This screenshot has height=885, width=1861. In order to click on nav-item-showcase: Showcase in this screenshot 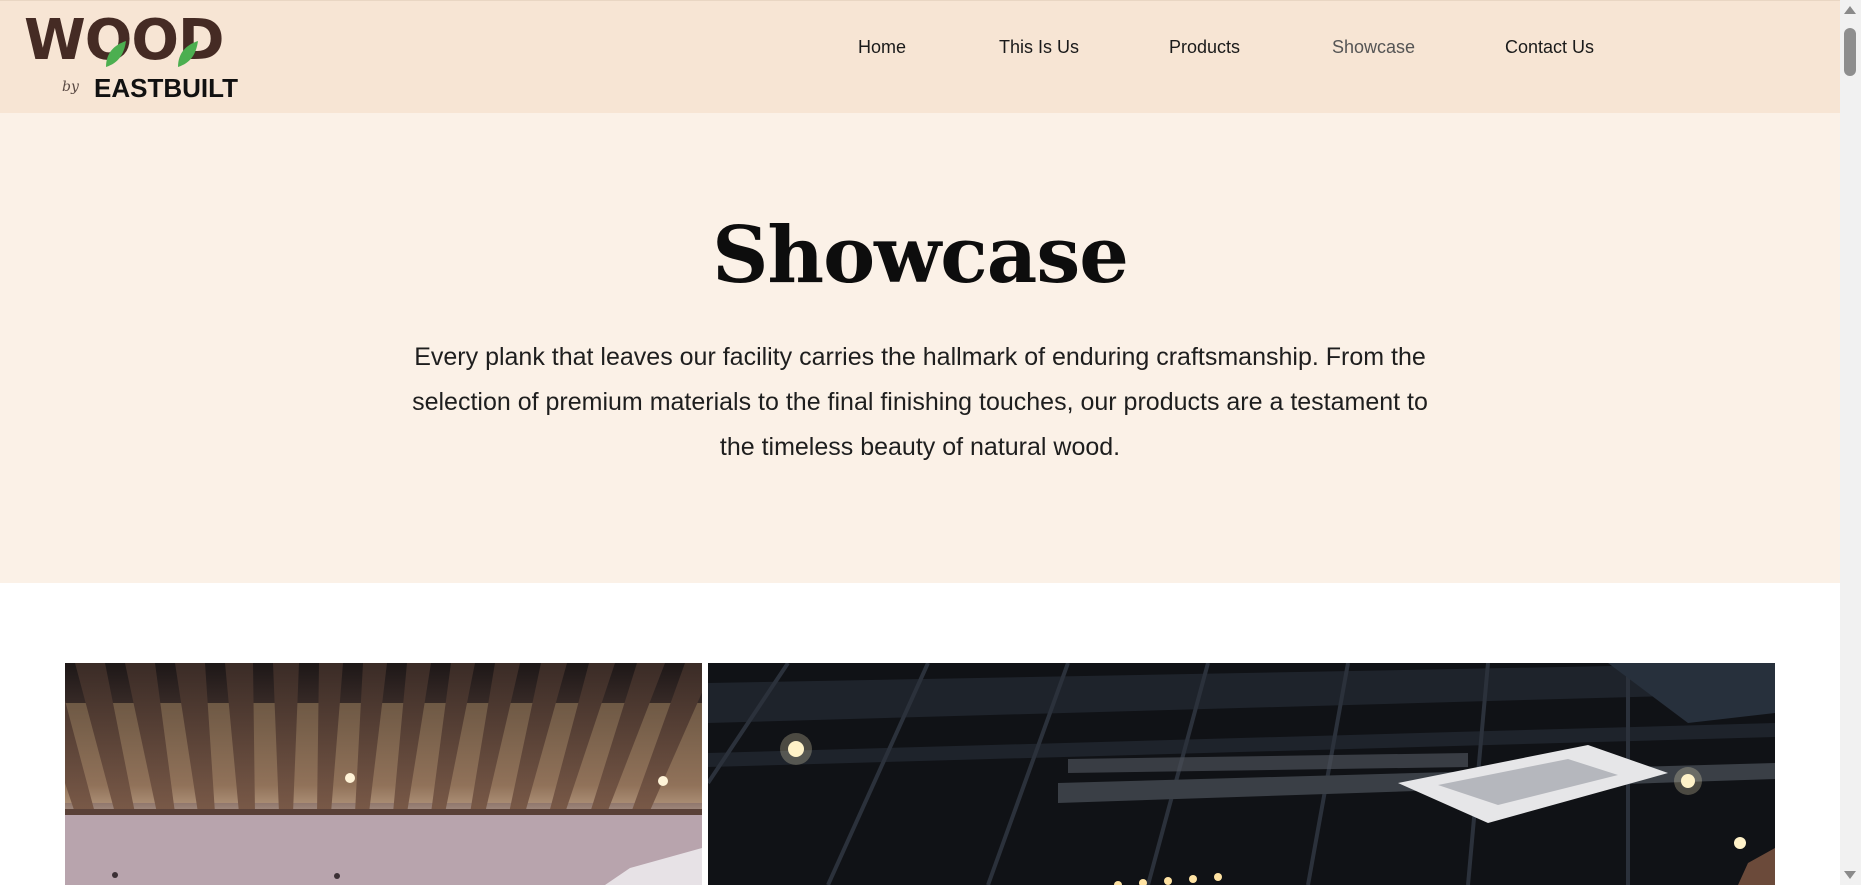, I will do `click(1373, 47)`.